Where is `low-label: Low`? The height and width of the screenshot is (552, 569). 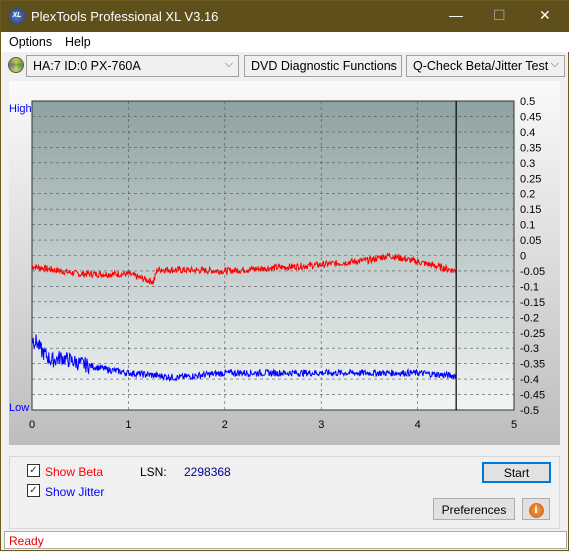 low-label: Low is located at coordinates (19, 408).